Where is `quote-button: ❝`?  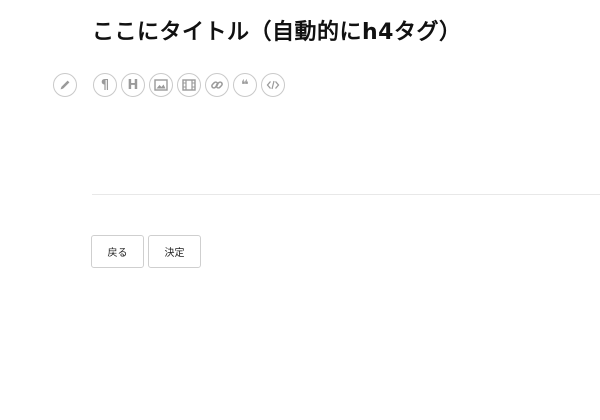
quote-button: ❝ is located at coordinates (245, 85).